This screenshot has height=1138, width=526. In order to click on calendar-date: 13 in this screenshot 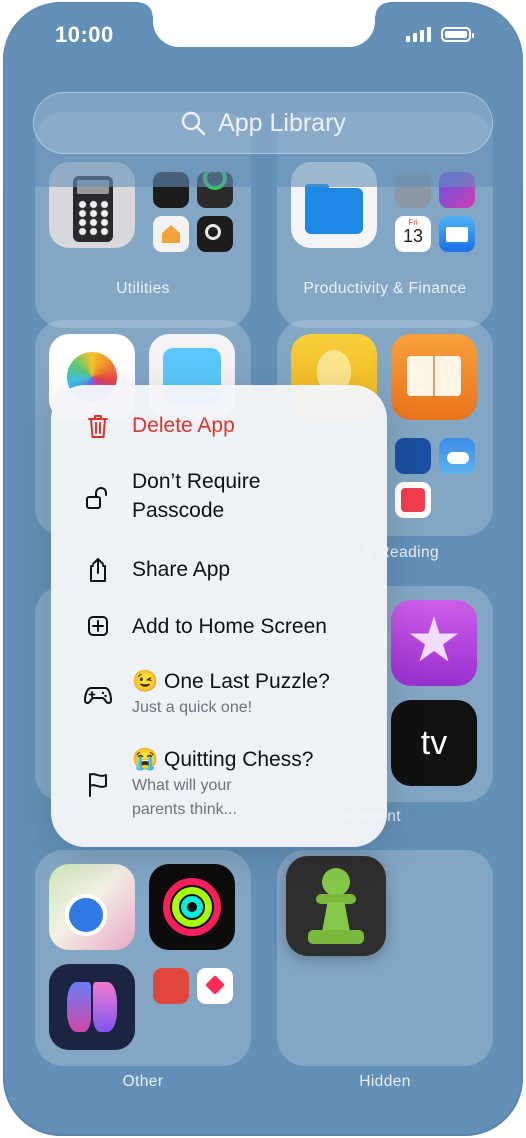, I will do `click(413, 236)`.